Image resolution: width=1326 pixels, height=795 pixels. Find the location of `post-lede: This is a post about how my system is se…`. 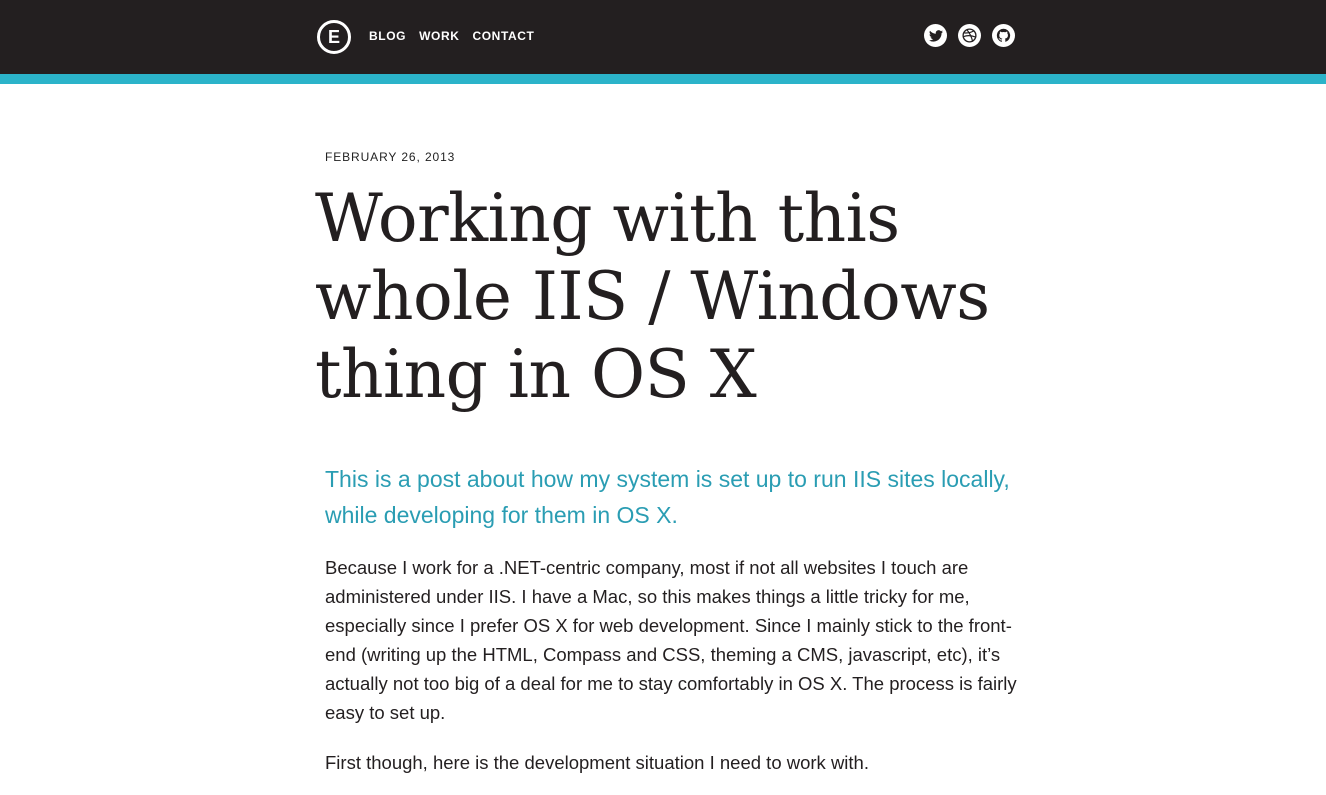

post-lede: This is a post about how my system is se… is located at coordinates (667, 497).